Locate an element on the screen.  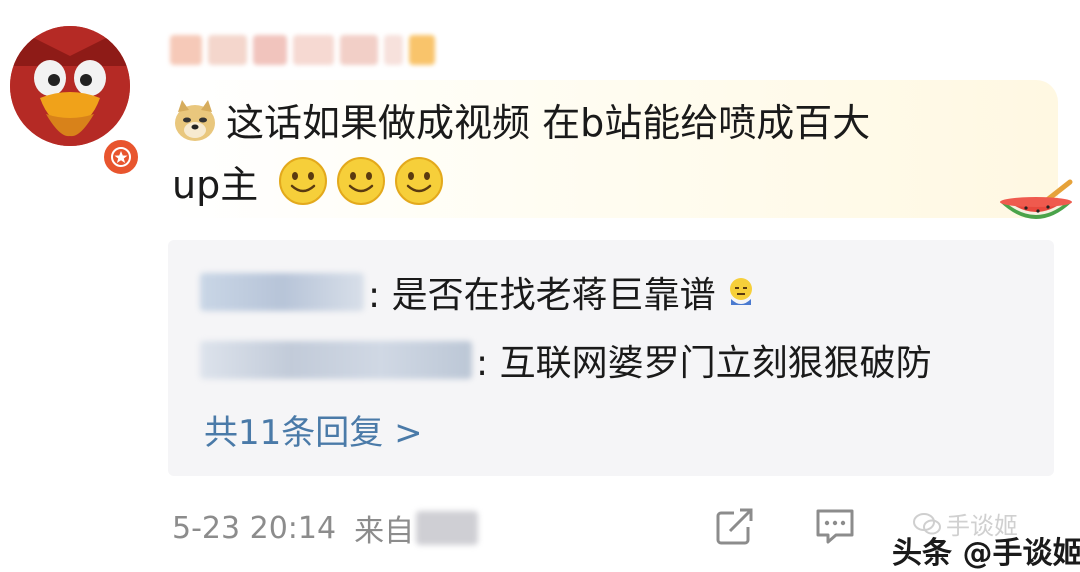
view-all-replies-link: 共11条回复 > is located at coordinates (313, 429).